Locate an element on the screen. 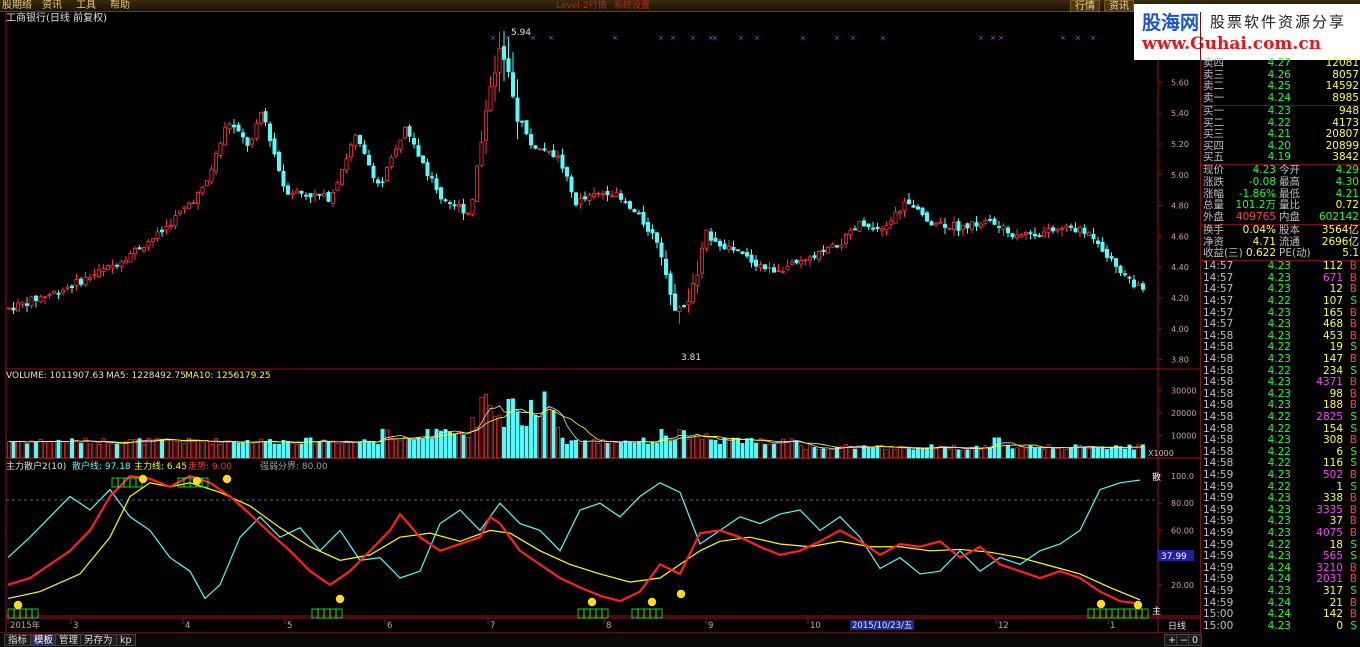 This screenshot has height=647, width=1360. price-tick-label: 4.00 is located at coordinates (1180, 329).